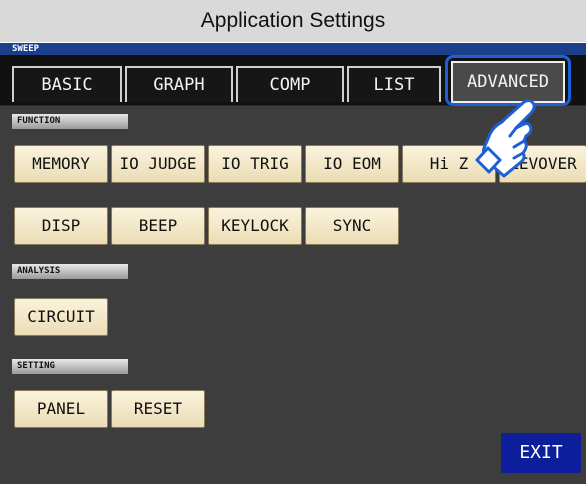  I want to click on panel-button: PANEL, so click(61, 409).